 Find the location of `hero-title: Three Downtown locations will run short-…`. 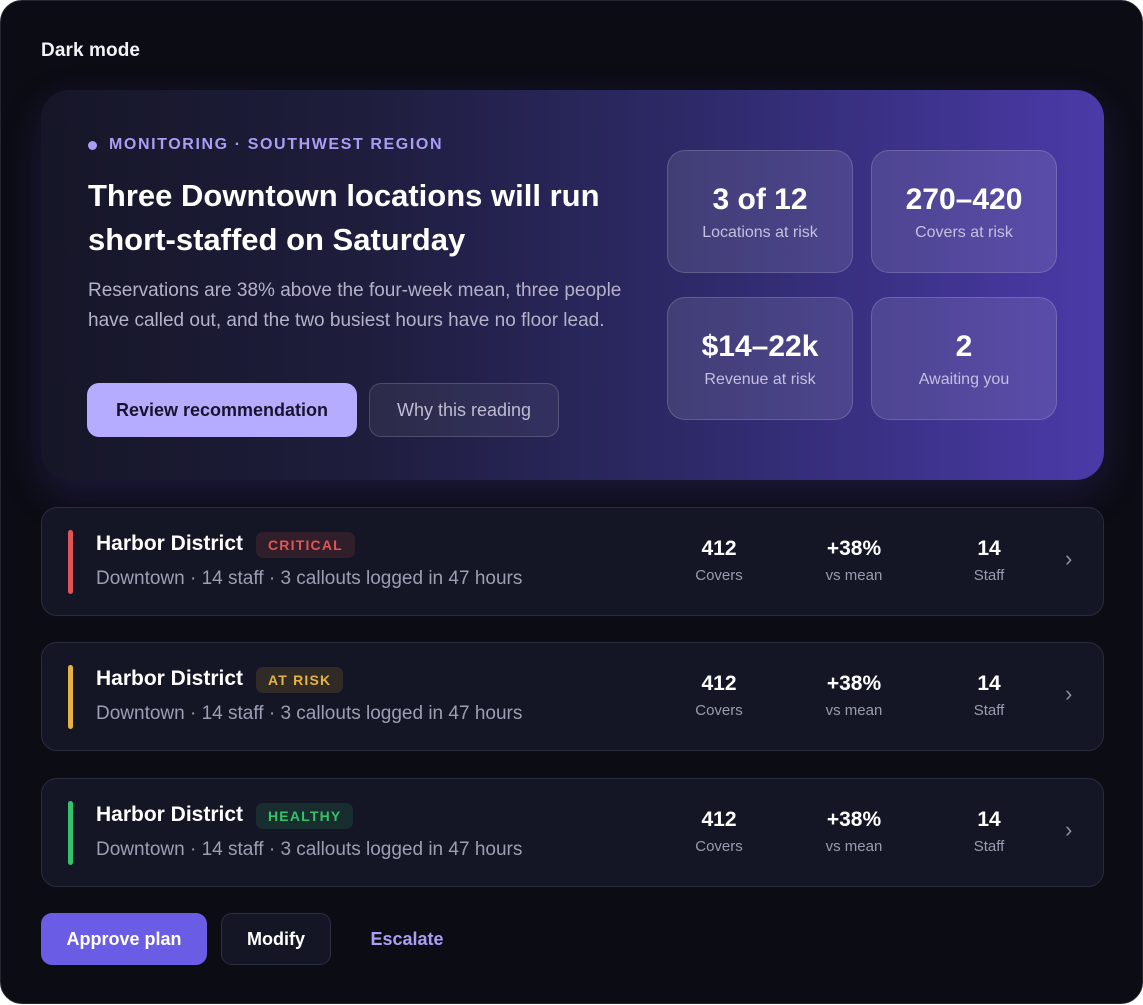

hero-title: Three Downtown locations will run short-… is located at coordinates (344, 217).